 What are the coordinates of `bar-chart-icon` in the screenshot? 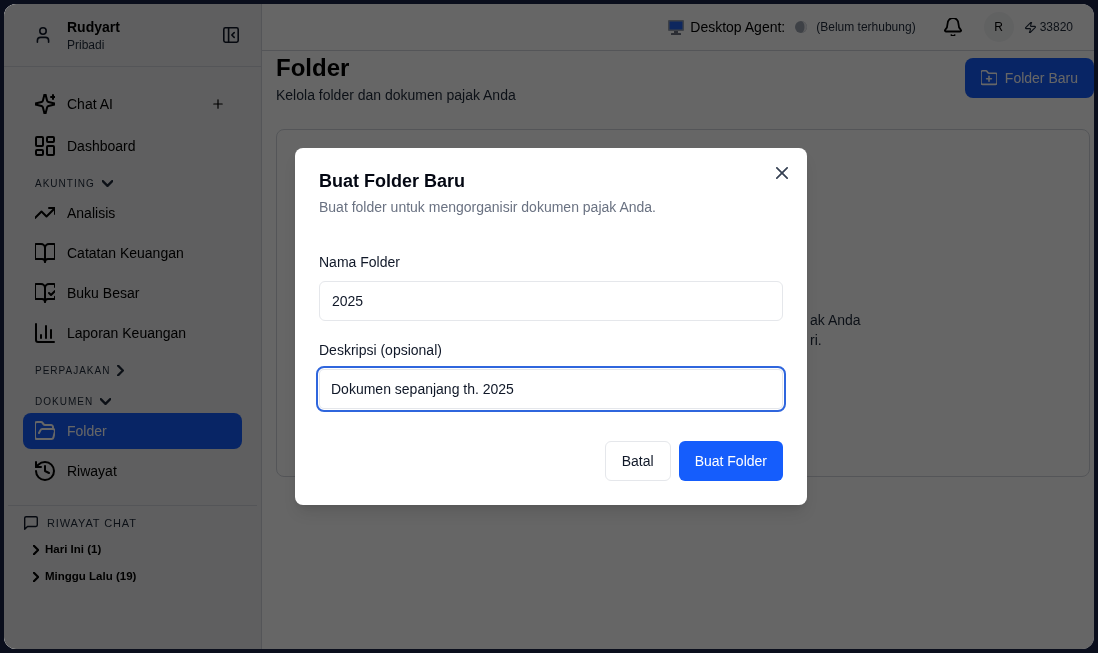 It's located at (45, 333).